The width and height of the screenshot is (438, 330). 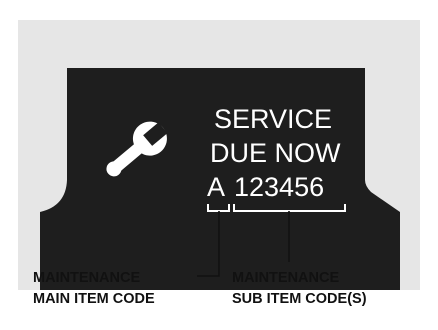 What do you see at coordinates (94, 299) in the screenshot?
I see `main-callout-line2: MAIN ITEM CODE` at bounding box center [94, 299].